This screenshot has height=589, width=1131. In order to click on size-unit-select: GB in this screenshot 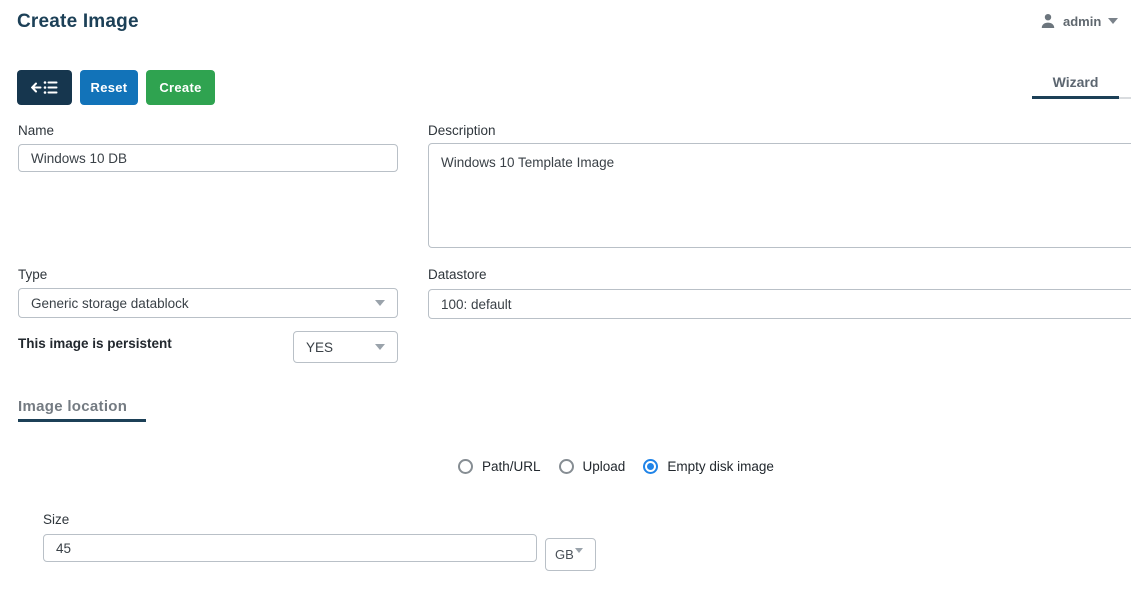, I will do `click(570, 554)`.